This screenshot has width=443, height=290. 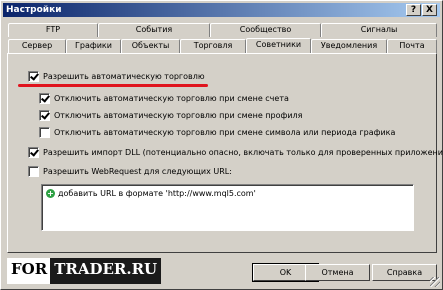 I want to click on logo-part-for: FOR, so click(x=29, y=271).